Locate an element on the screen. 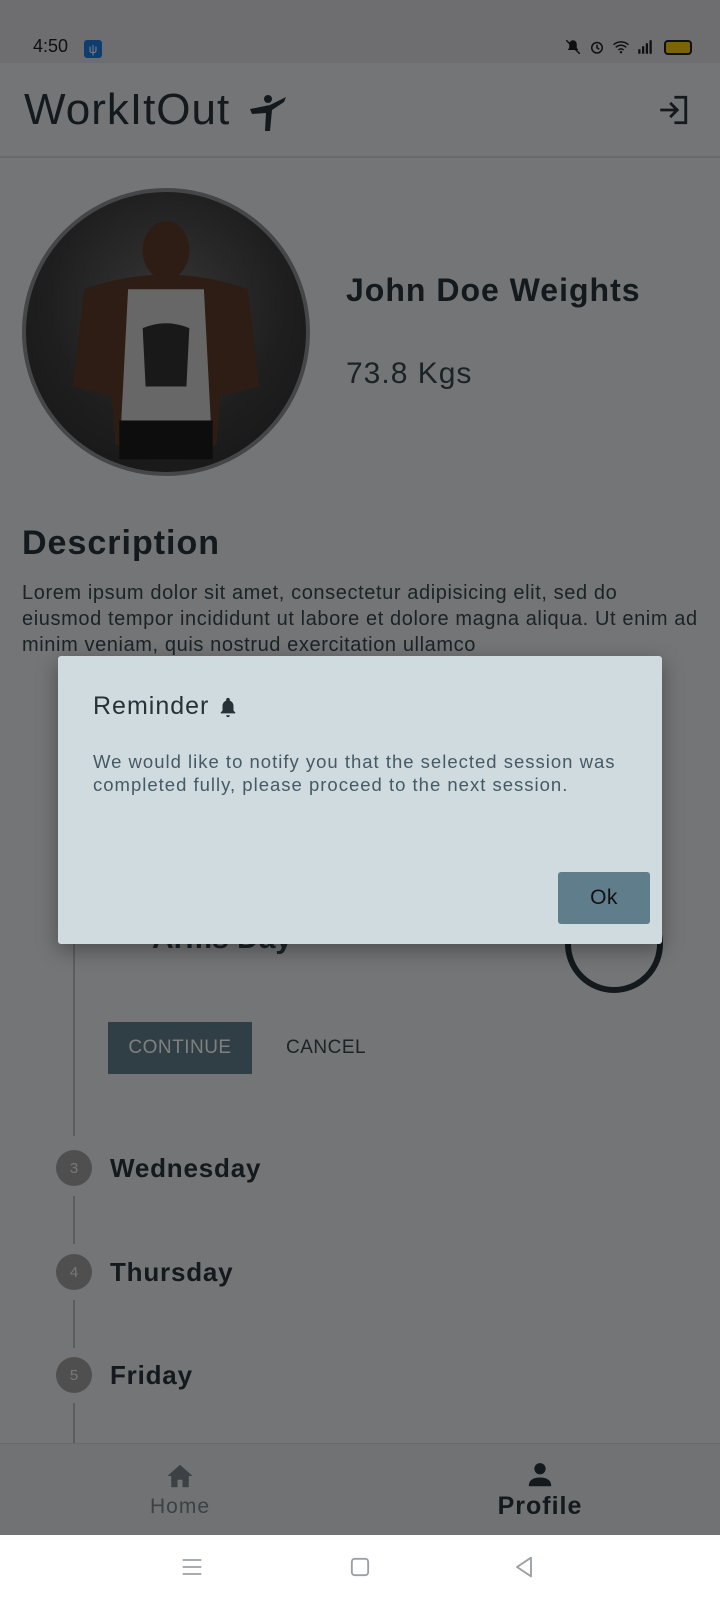 The height and width of the screenshot is (1600, 720). system-nav-bar is located at coordinates (360, 1567).